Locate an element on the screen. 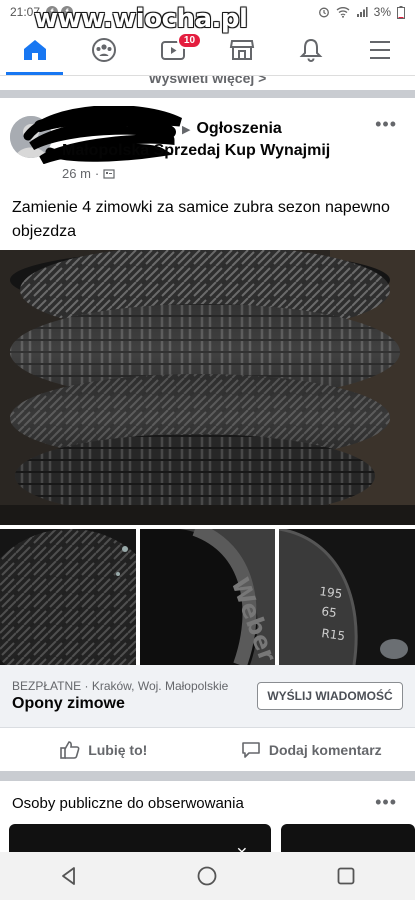 The image size is (415, 900). suggestions-more-button: ••• is located at coordinates (386, 802).